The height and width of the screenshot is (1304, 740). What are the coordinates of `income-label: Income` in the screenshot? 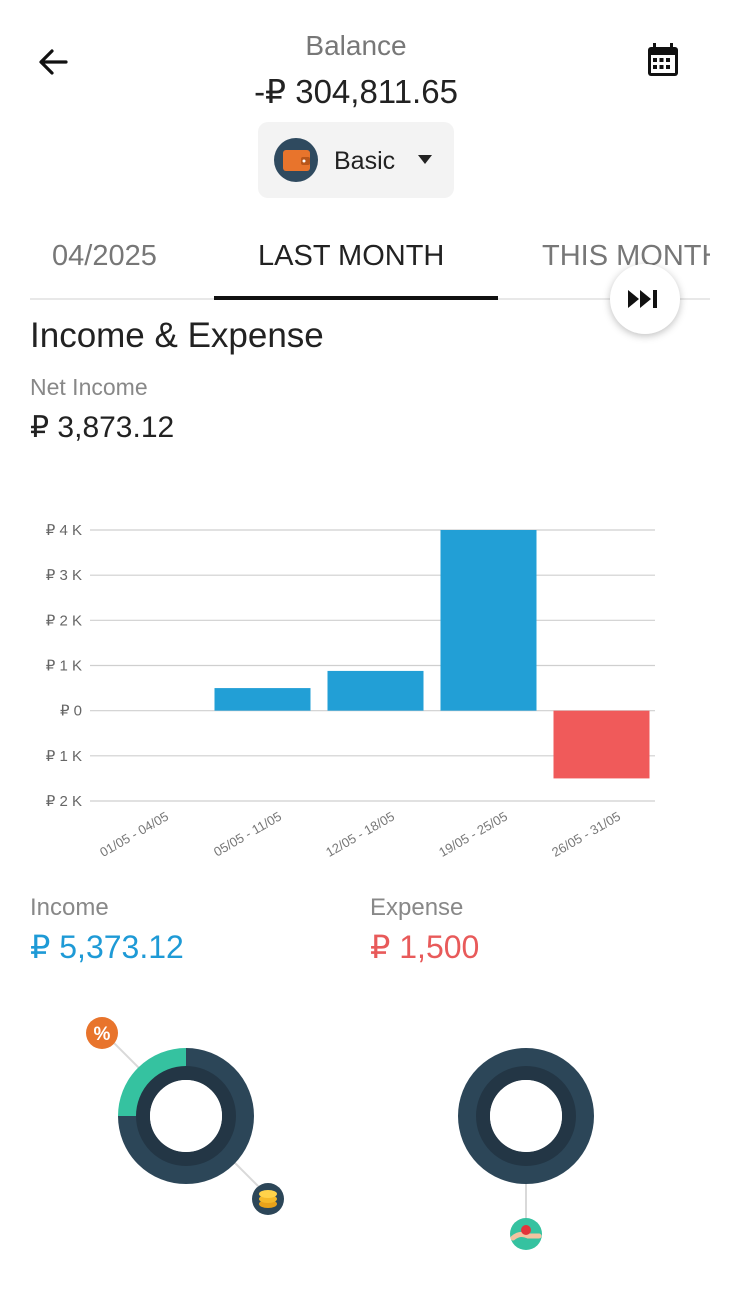 It's located at (69, 907).